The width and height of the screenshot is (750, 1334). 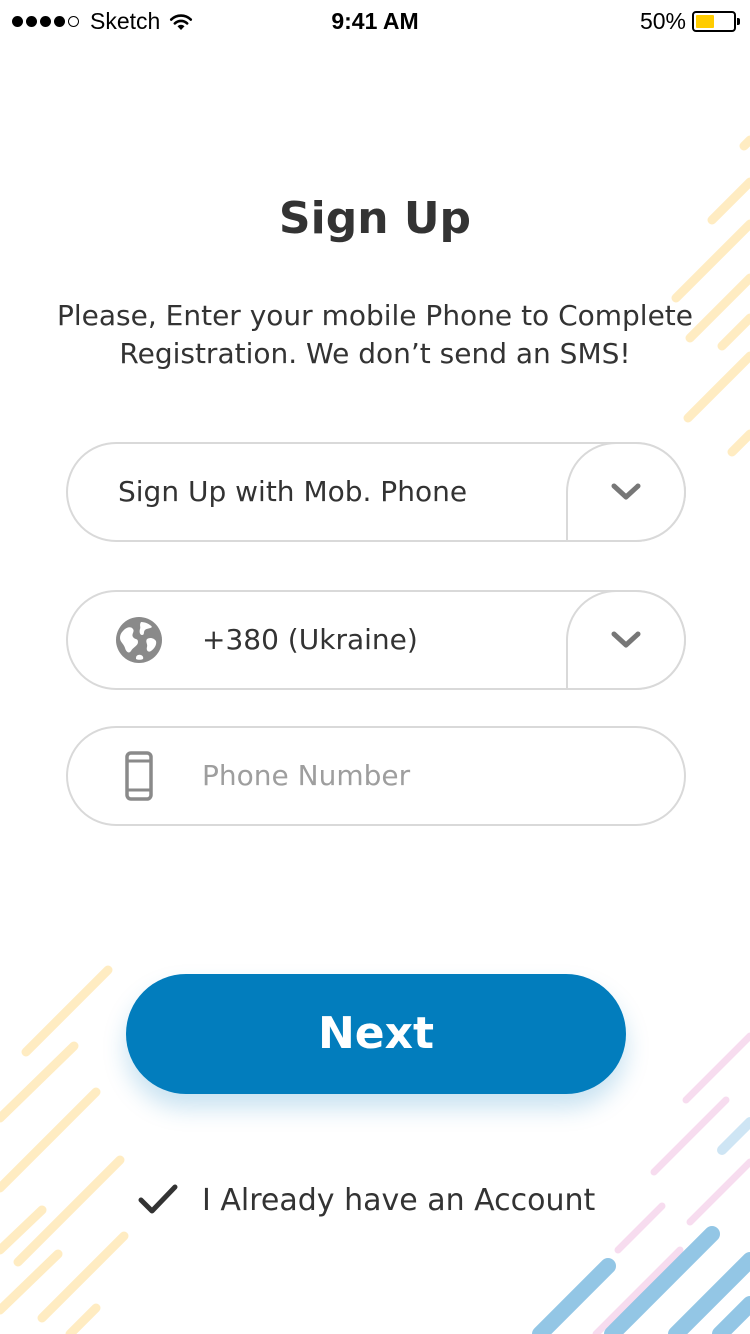 I want to click on battery-percent: 50%, so click(x=662, y=21).